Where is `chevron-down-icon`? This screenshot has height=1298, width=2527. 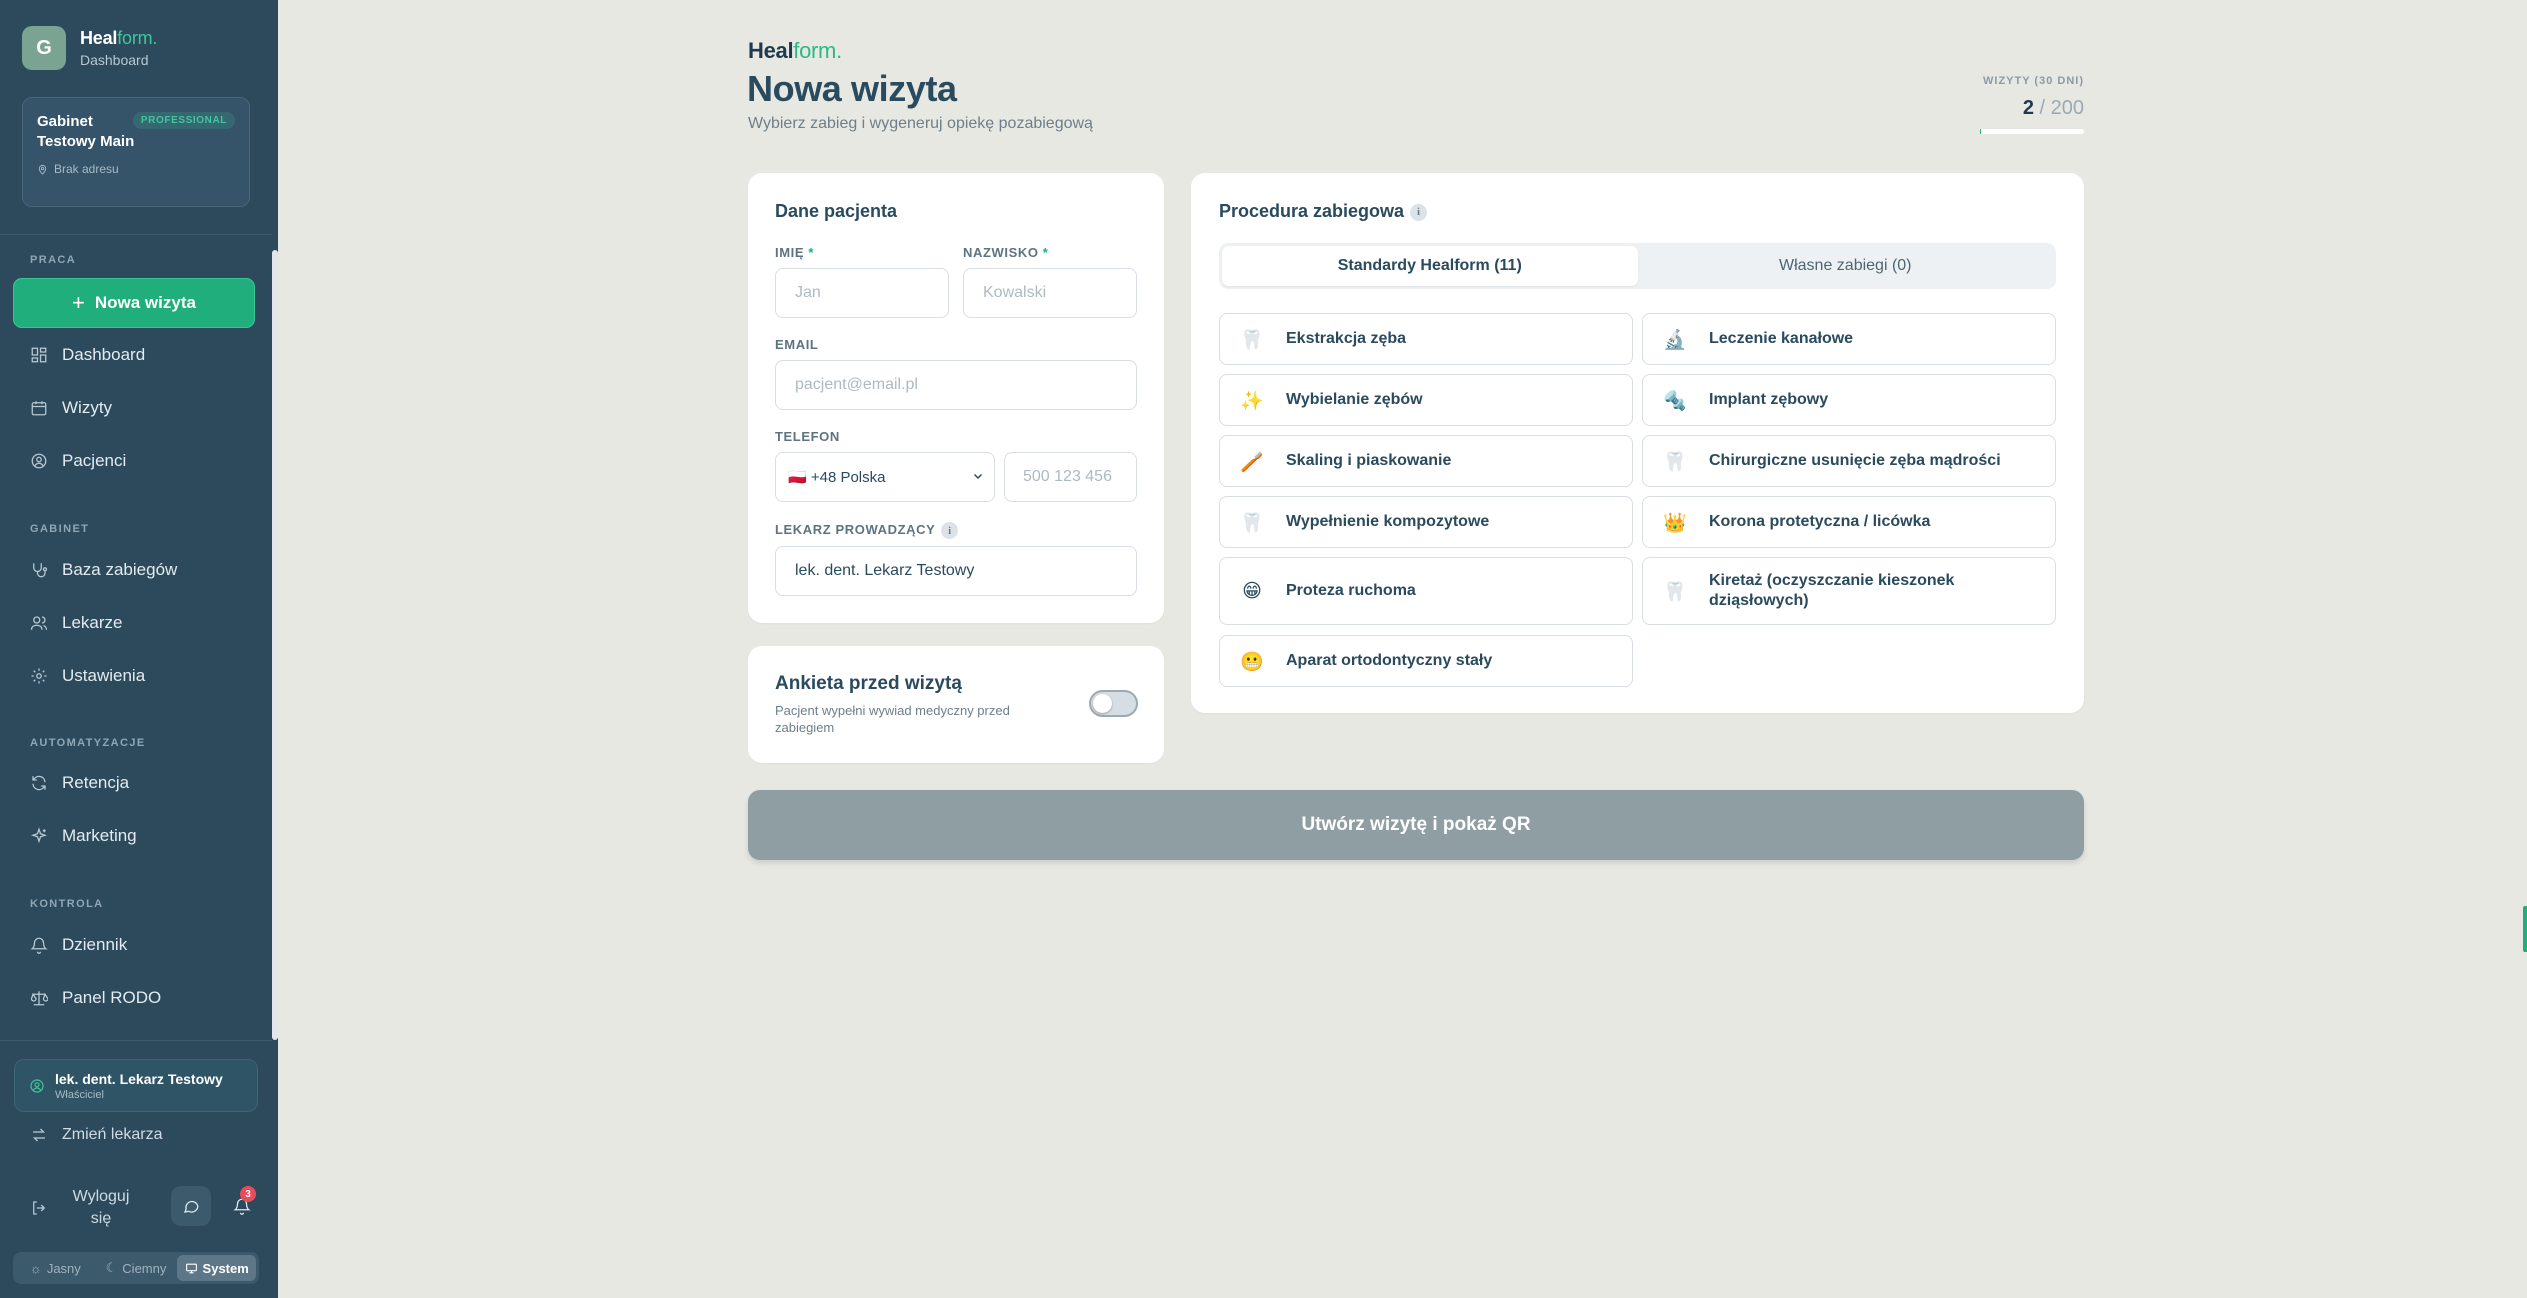 chevron-down-icon is located at coordinates (978, 476).